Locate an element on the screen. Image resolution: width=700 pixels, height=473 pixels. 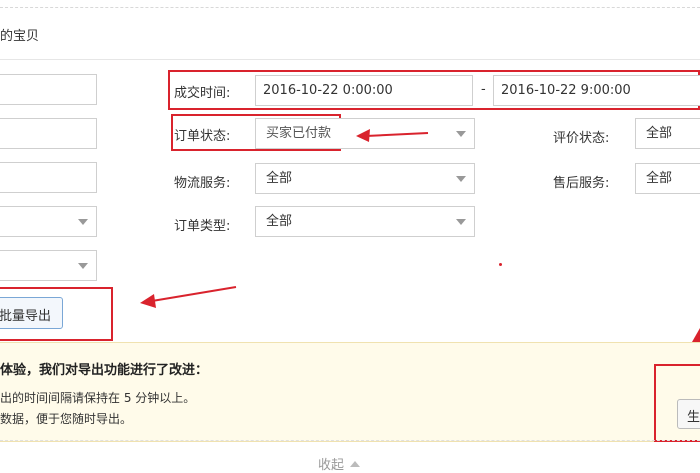
after-sale-select: 全部 is located at coordinates (667, 178).